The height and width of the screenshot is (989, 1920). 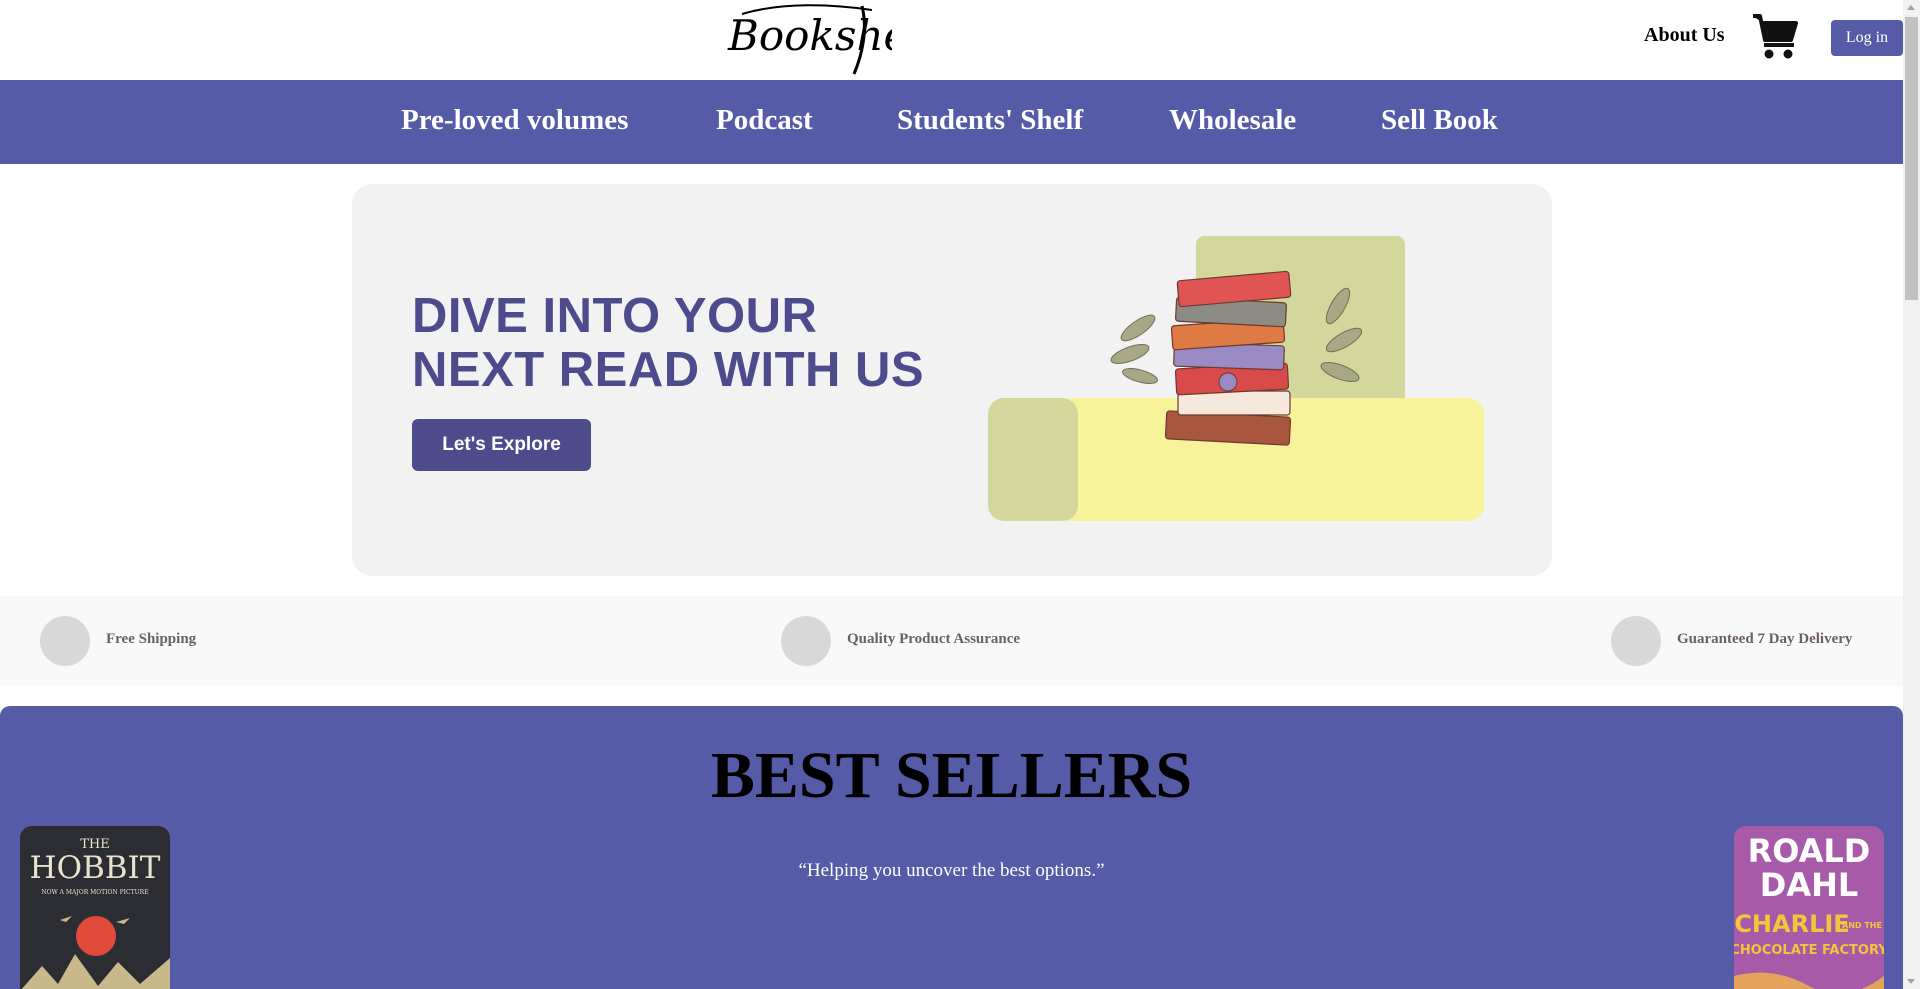 I want to click on charlie-cover-roald: ROALD, so click(x=1809, y=851).